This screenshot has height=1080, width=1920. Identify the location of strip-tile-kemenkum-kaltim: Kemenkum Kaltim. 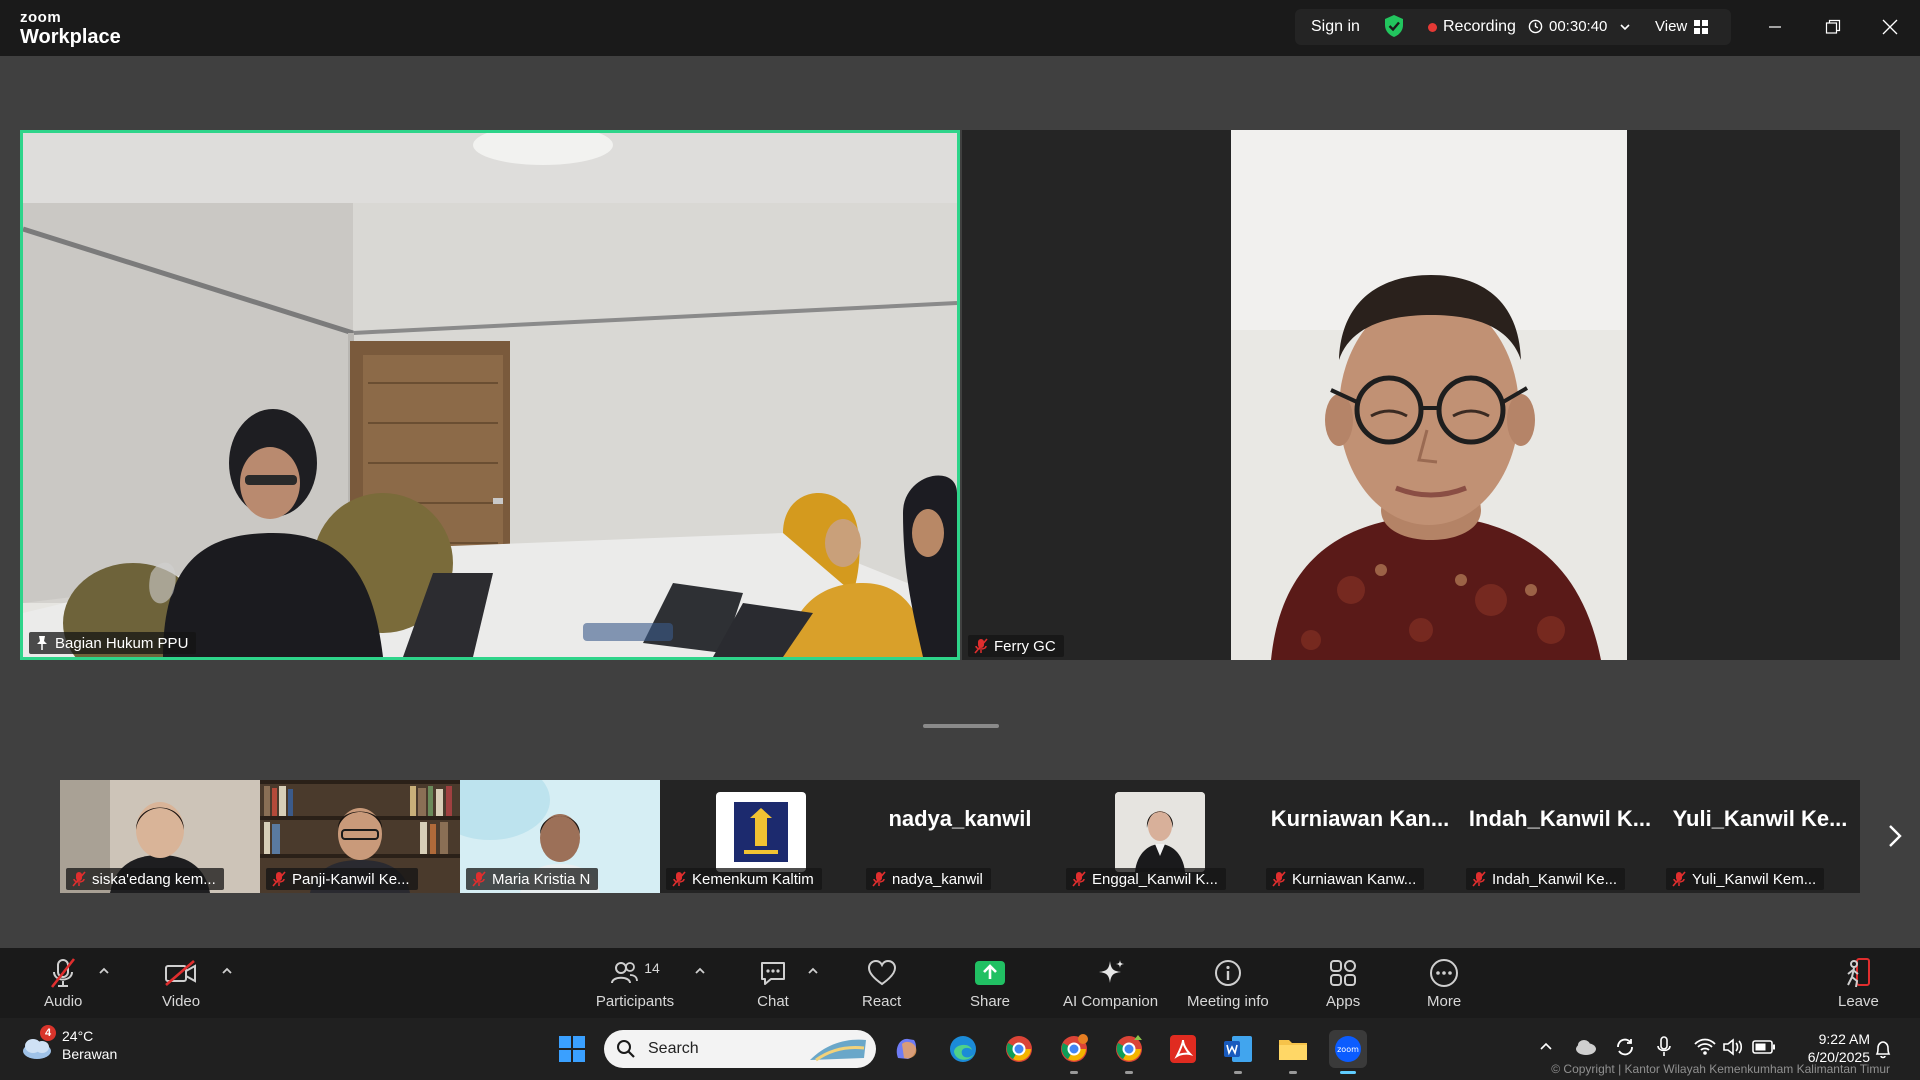
(760, 836).